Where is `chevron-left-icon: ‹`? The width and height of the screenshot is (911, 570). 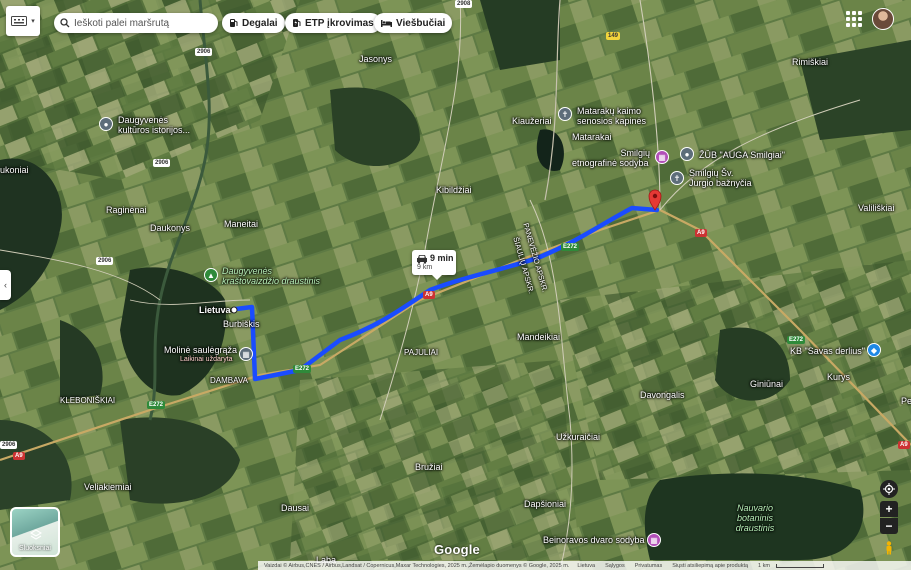
chevron-left-icon: ‹ is located at coordinates (5, 285).